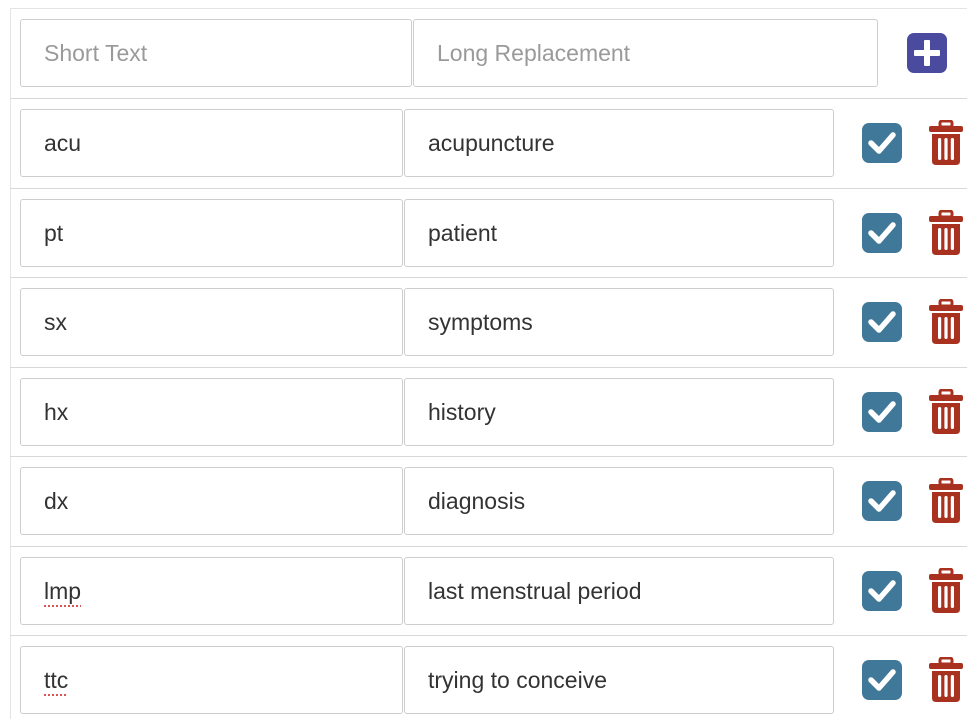 Image resolution: width=967 pixels, height=726 pixels. Describe the element at coordinates (211, 322) in the screenshot. I see `short-text-field: sx` at that location.